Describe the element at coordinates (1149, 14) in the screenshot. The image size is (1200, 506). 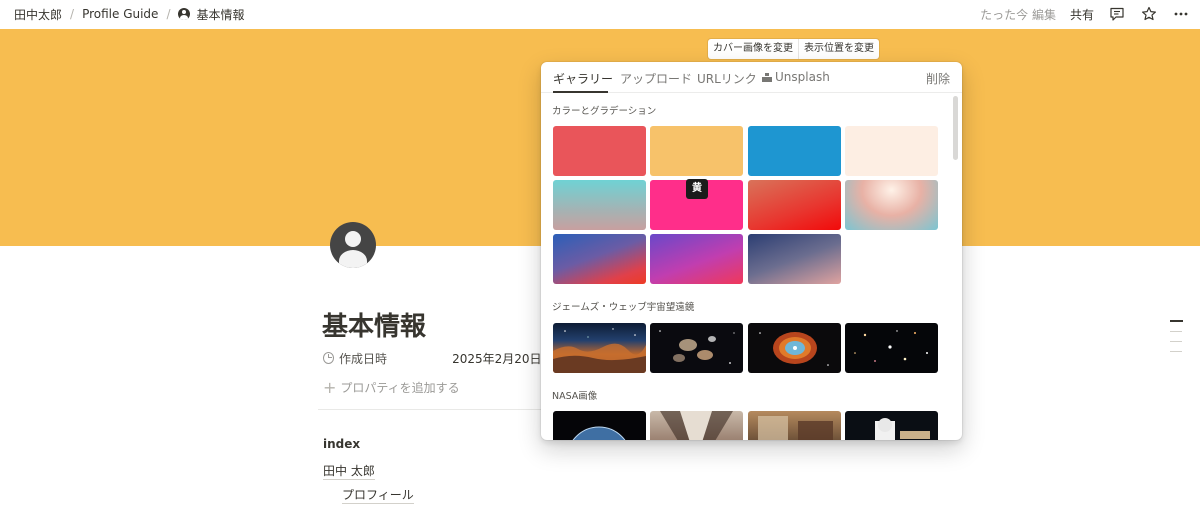
I see `star-icon` at that location.